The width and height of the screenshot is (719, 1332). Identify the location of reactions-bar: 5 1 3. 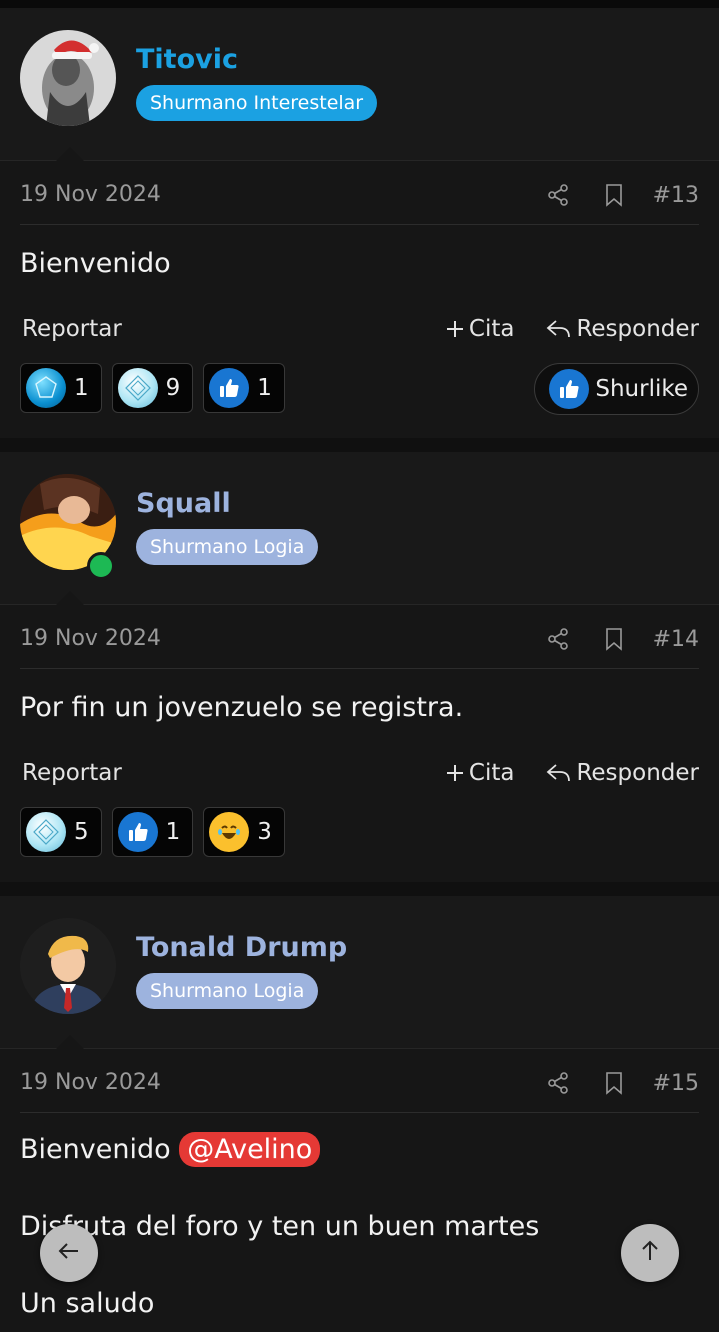
(157, 832).